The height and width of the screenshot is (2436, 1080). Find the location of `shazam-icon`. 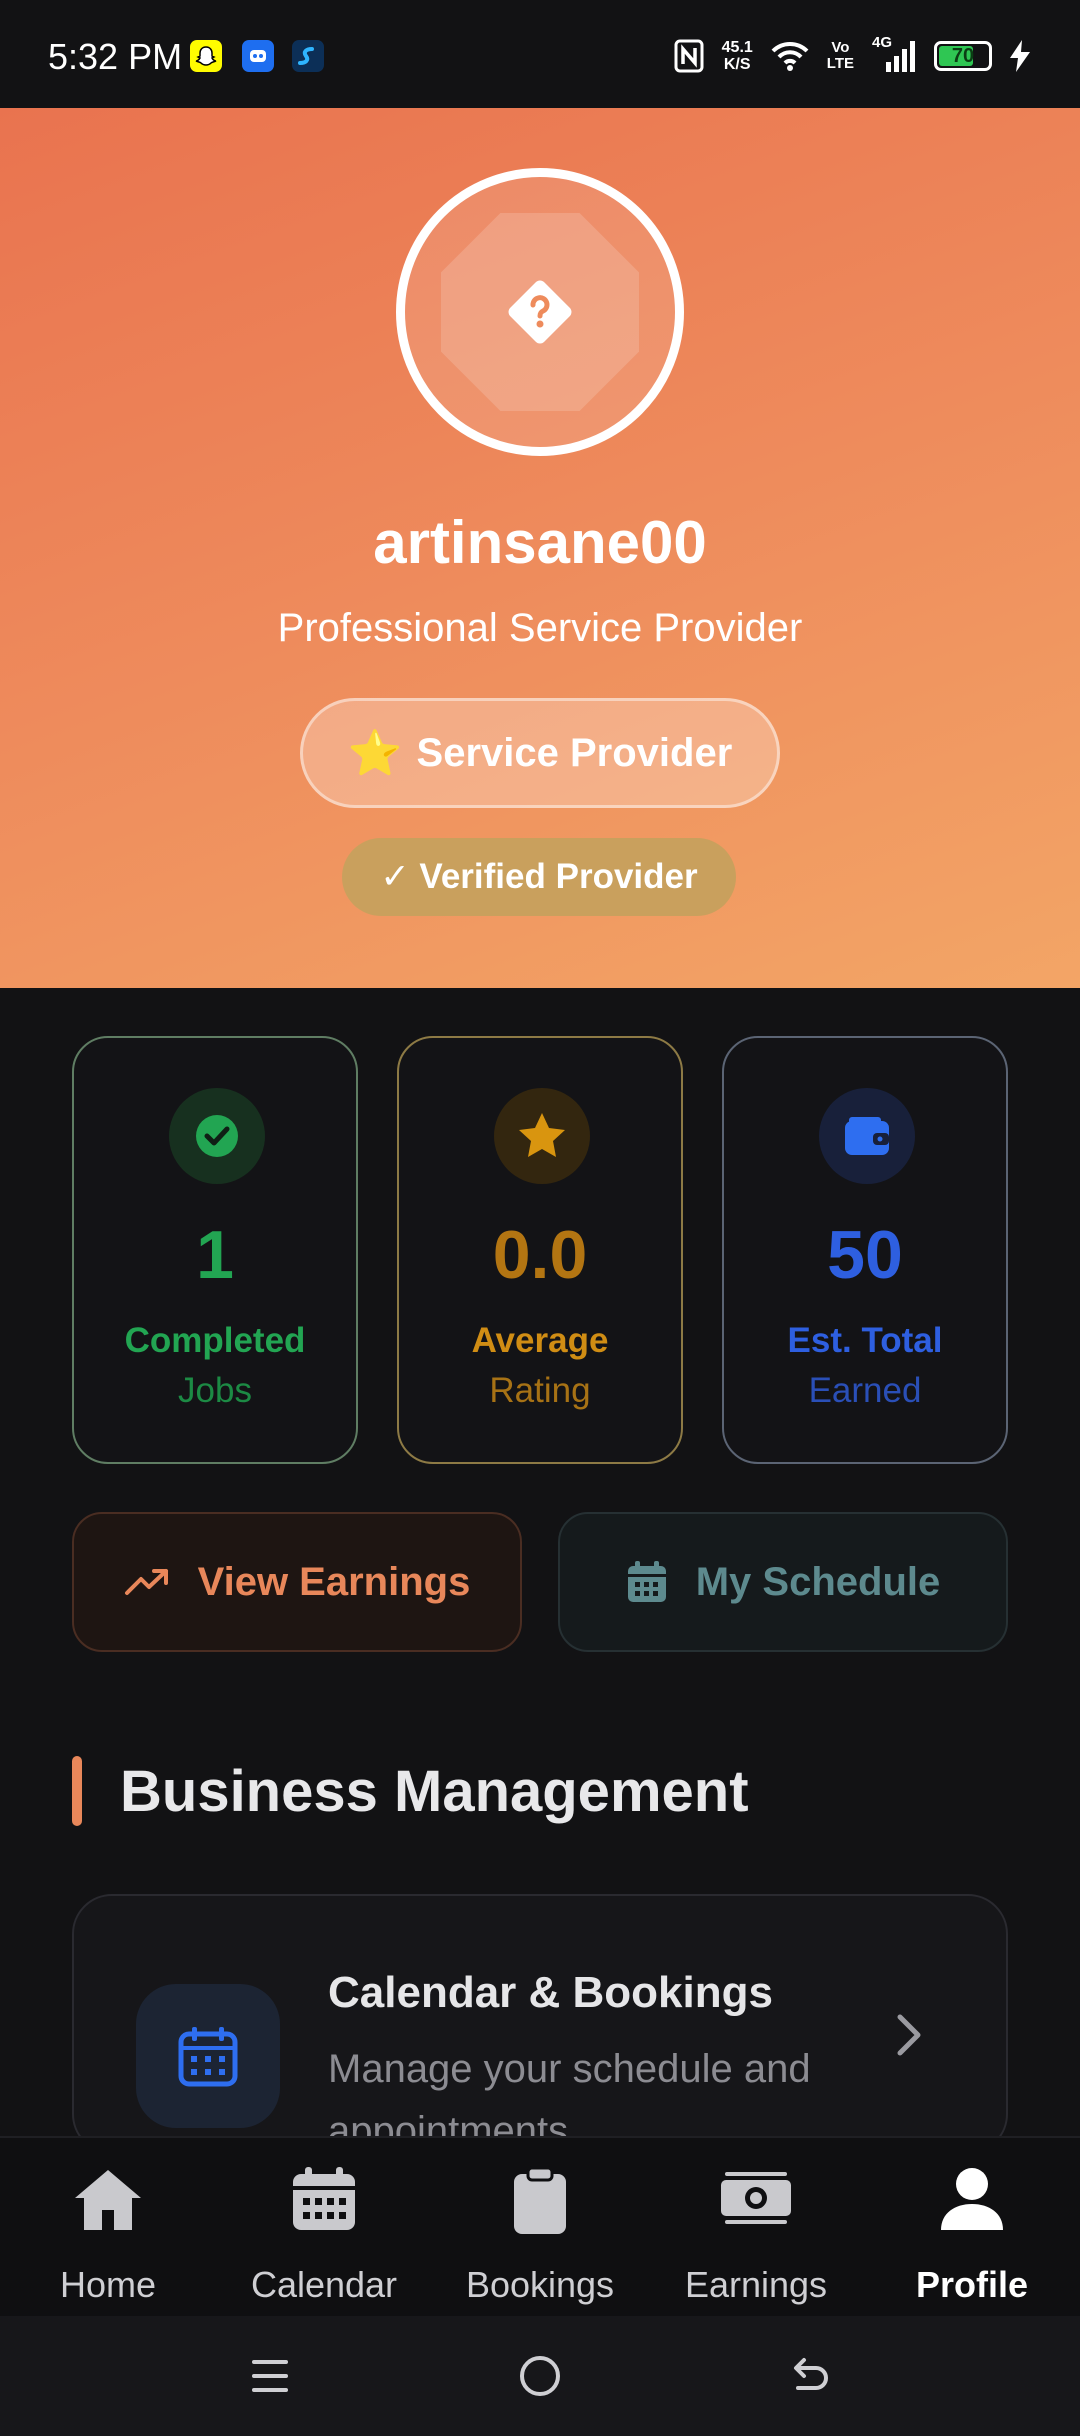

shazam-icon is located at coordinates (308, 56).